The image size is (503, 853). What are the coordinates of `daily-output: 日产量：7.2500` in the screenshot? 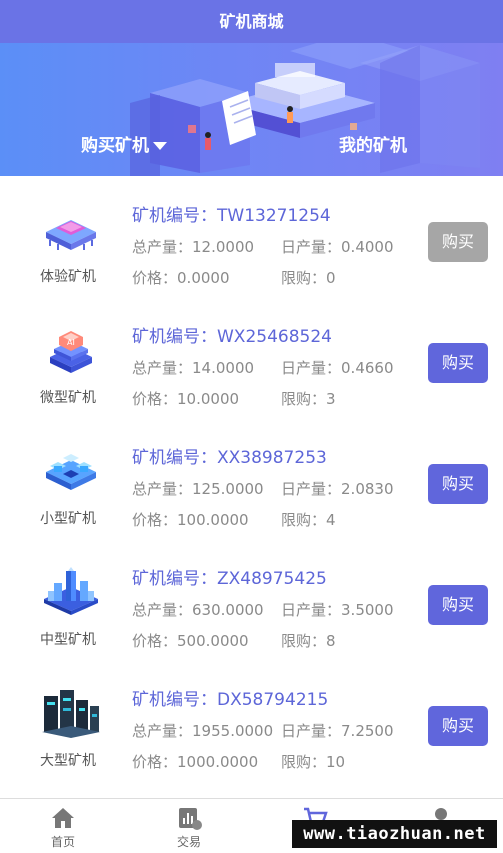 It's located at (337, 730).